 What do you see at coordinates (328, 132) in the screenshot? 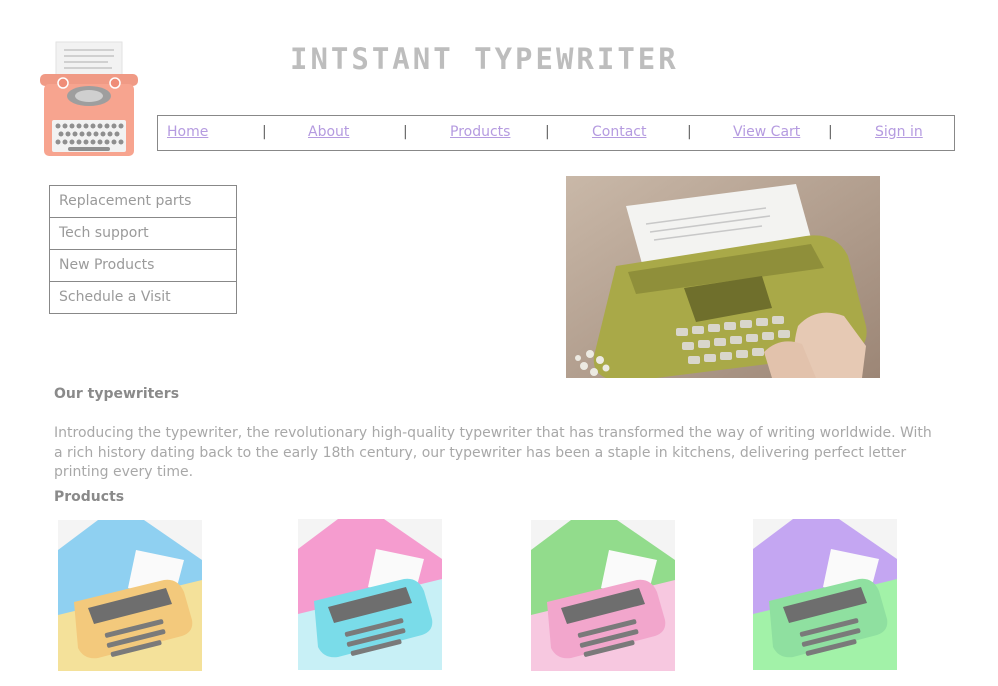
I see `nav-about-link: About` at bounding box center [328, 132].